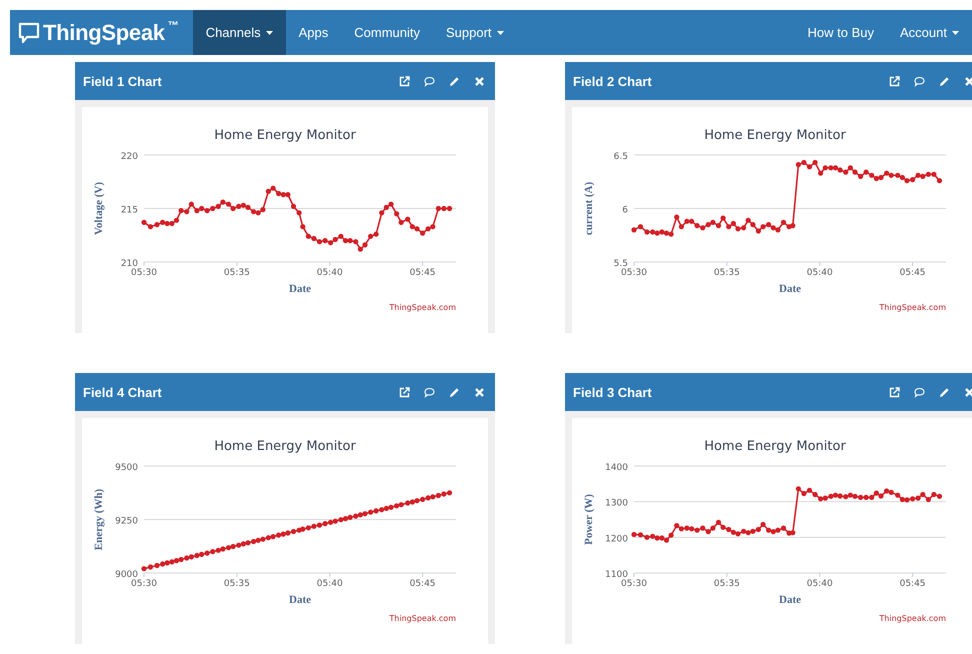 The width and height of the screenshot is (972, 654). Describe the element at coordinates (129, 157) in the screenshot. I see `y-tick-label: 220` at that location.